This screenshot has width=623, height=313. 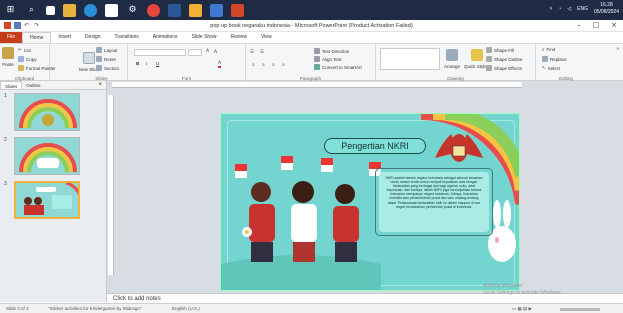 I want to click on align-text-button: Align Text, so click(x=327, y=59).